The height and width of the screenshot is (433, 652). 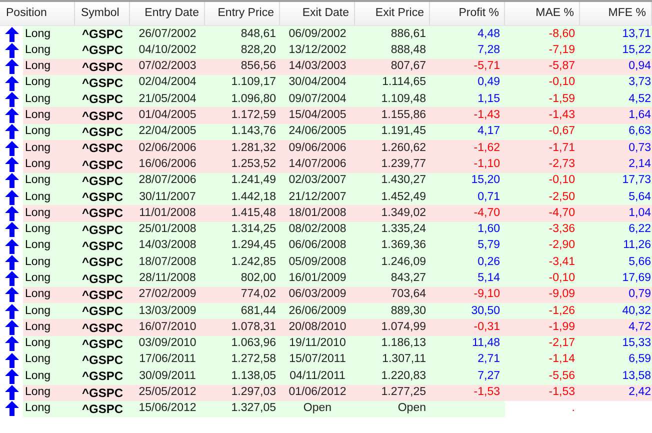 I want to click on table-cell: 07/02/2003, so click(x=167, y=66).